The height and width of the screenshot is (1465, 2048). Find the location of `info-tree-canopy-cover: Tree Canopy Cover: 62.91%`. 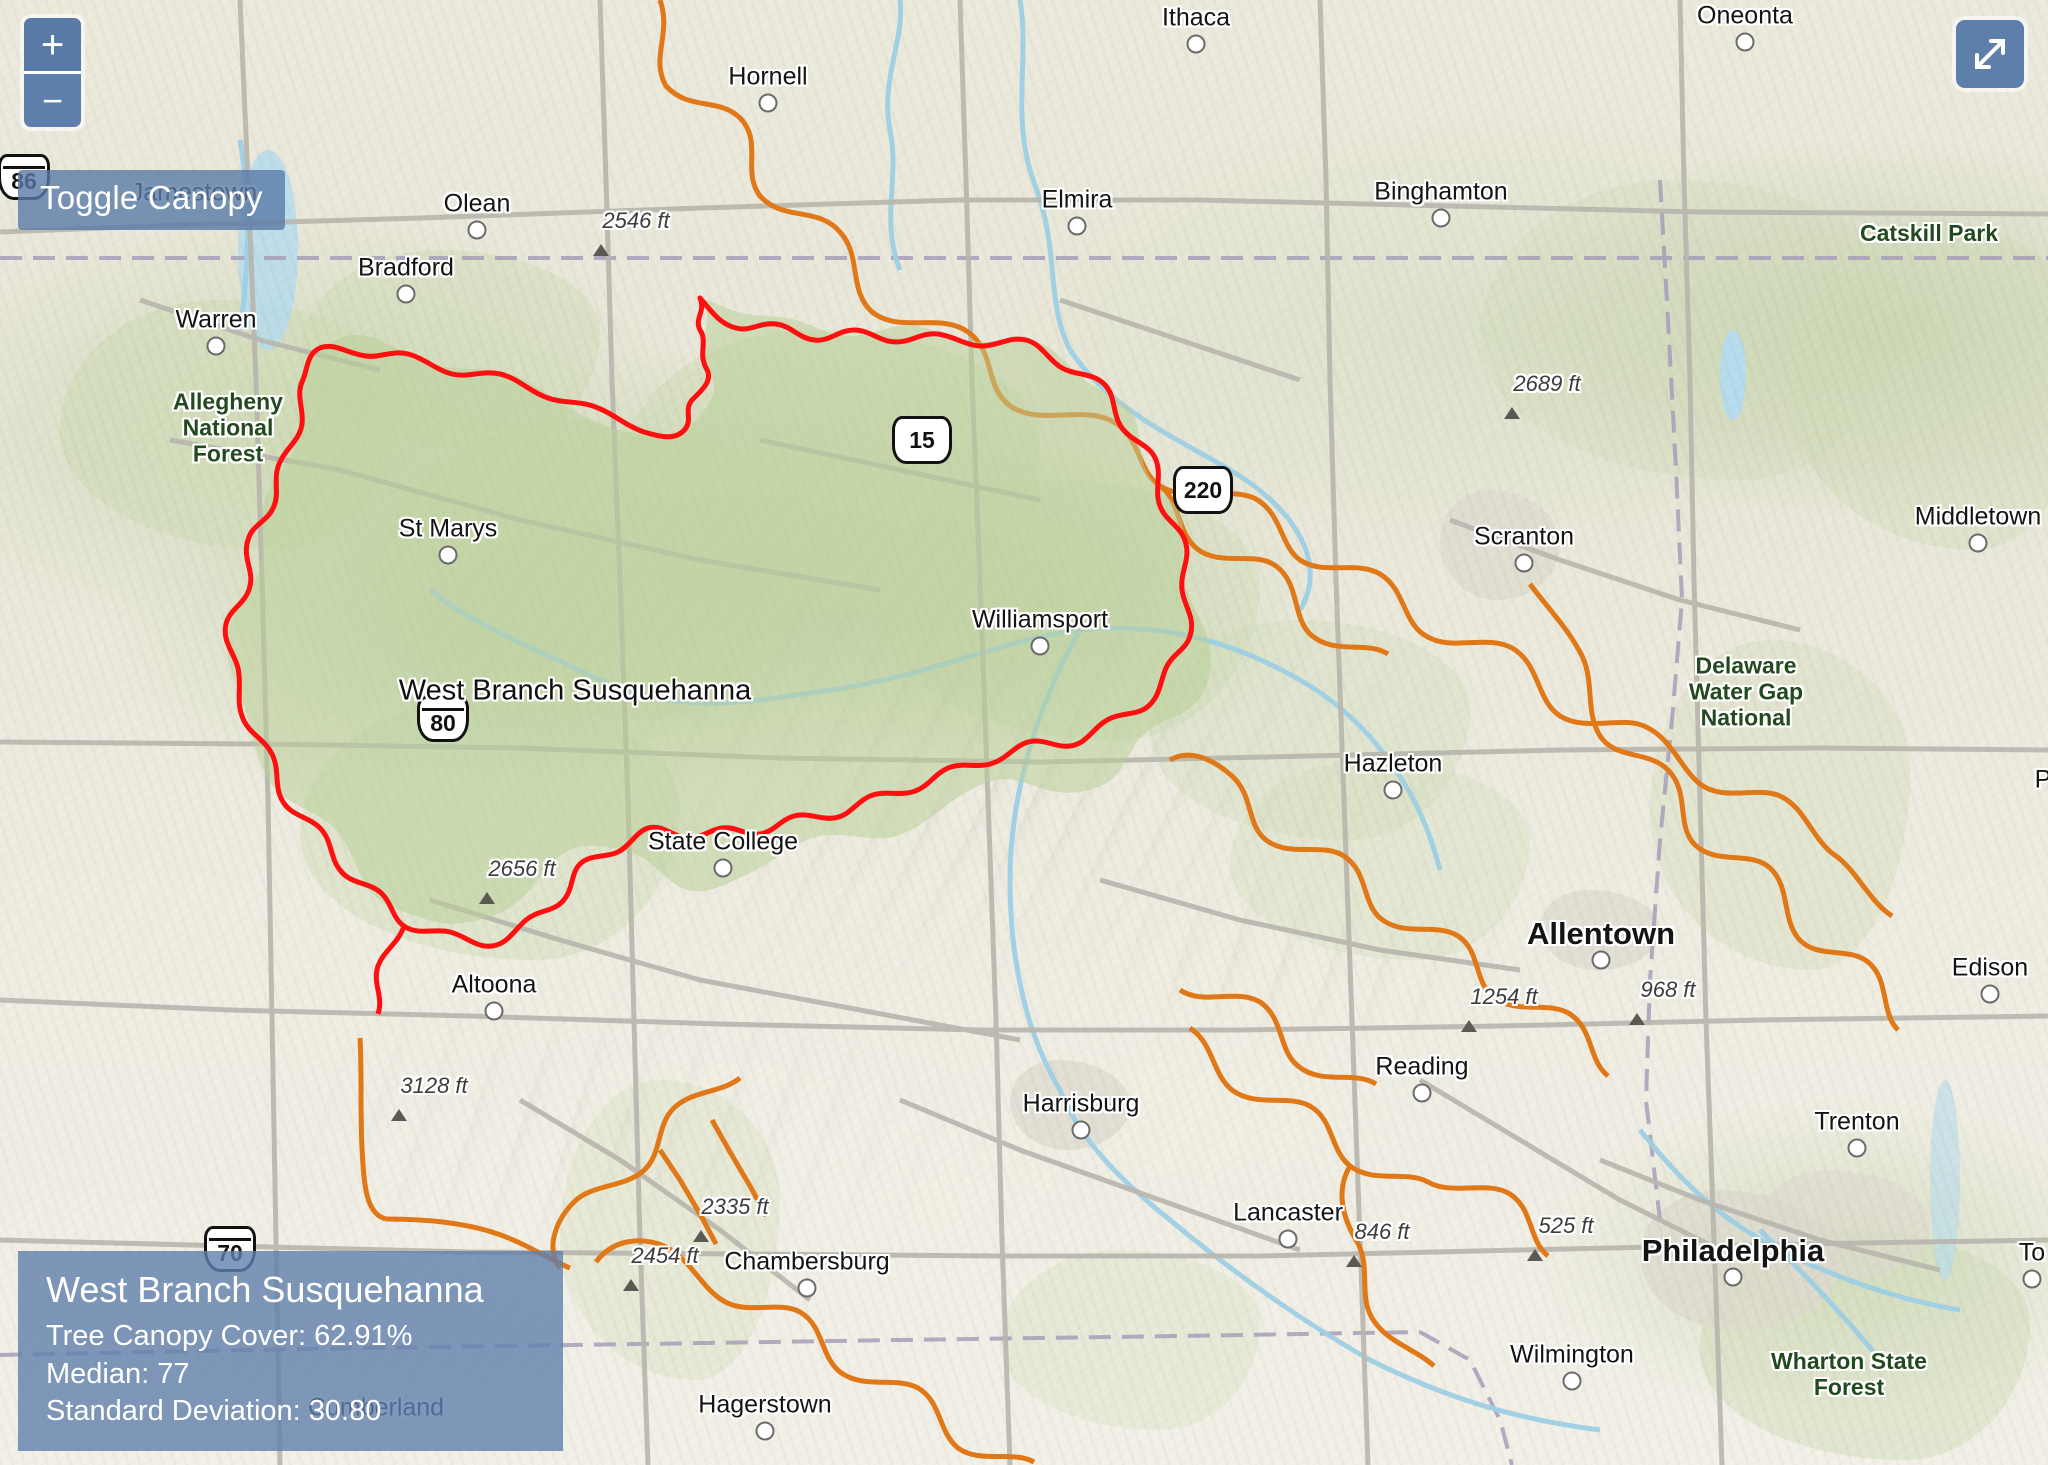

info-tree-canopy-cover: Tree Canopy Cover: 62.91% is located at coordinates (229, 1335).